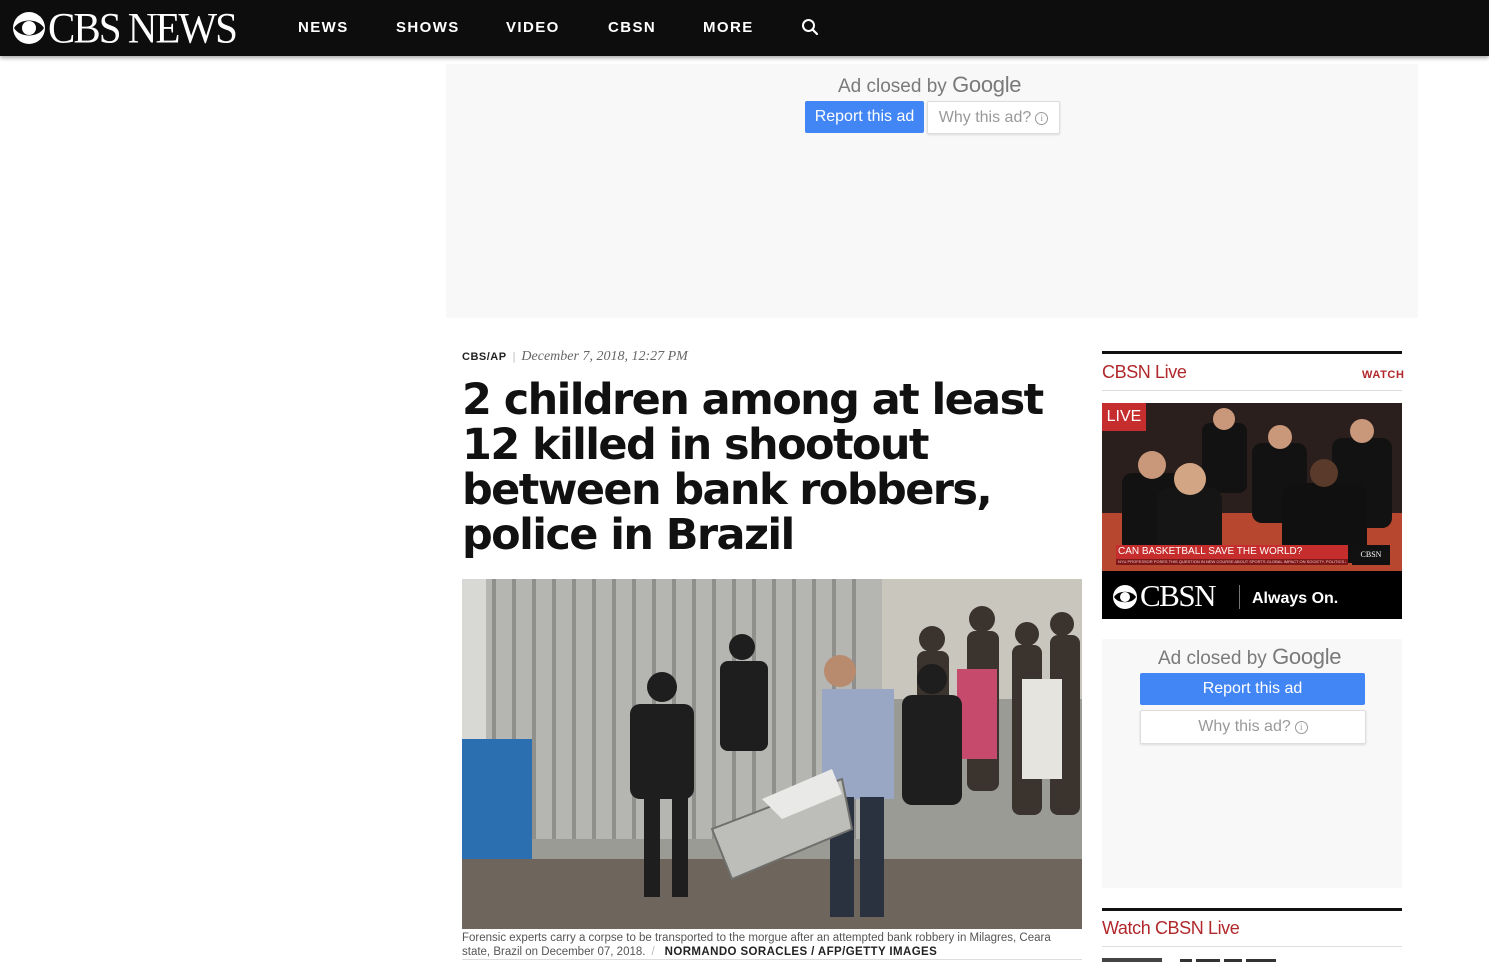  I want to click on nav-more: MORE, so click(728, 27).